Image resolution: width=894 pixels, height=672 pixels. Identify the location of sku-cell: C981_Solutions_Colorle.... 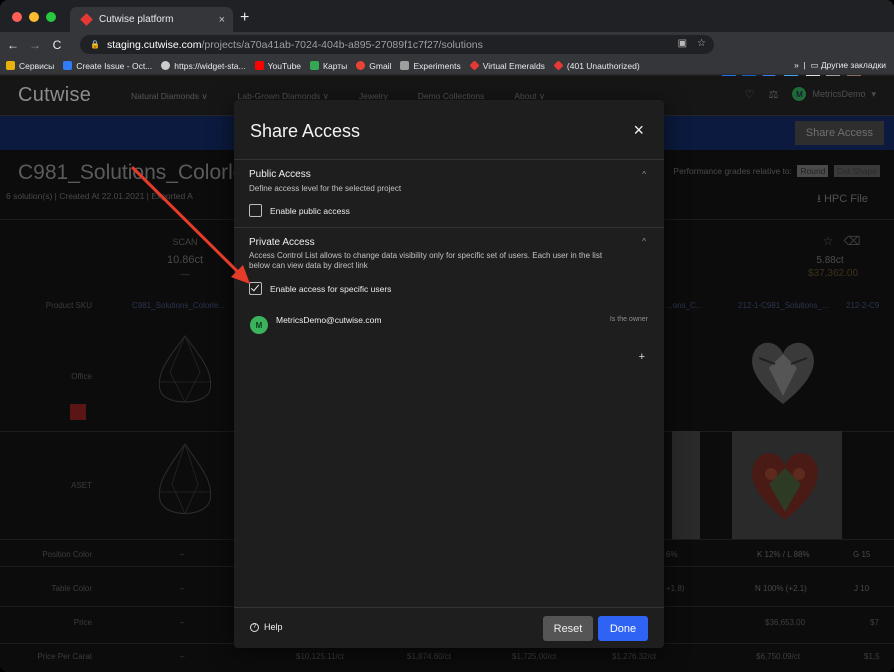
(178, 305).